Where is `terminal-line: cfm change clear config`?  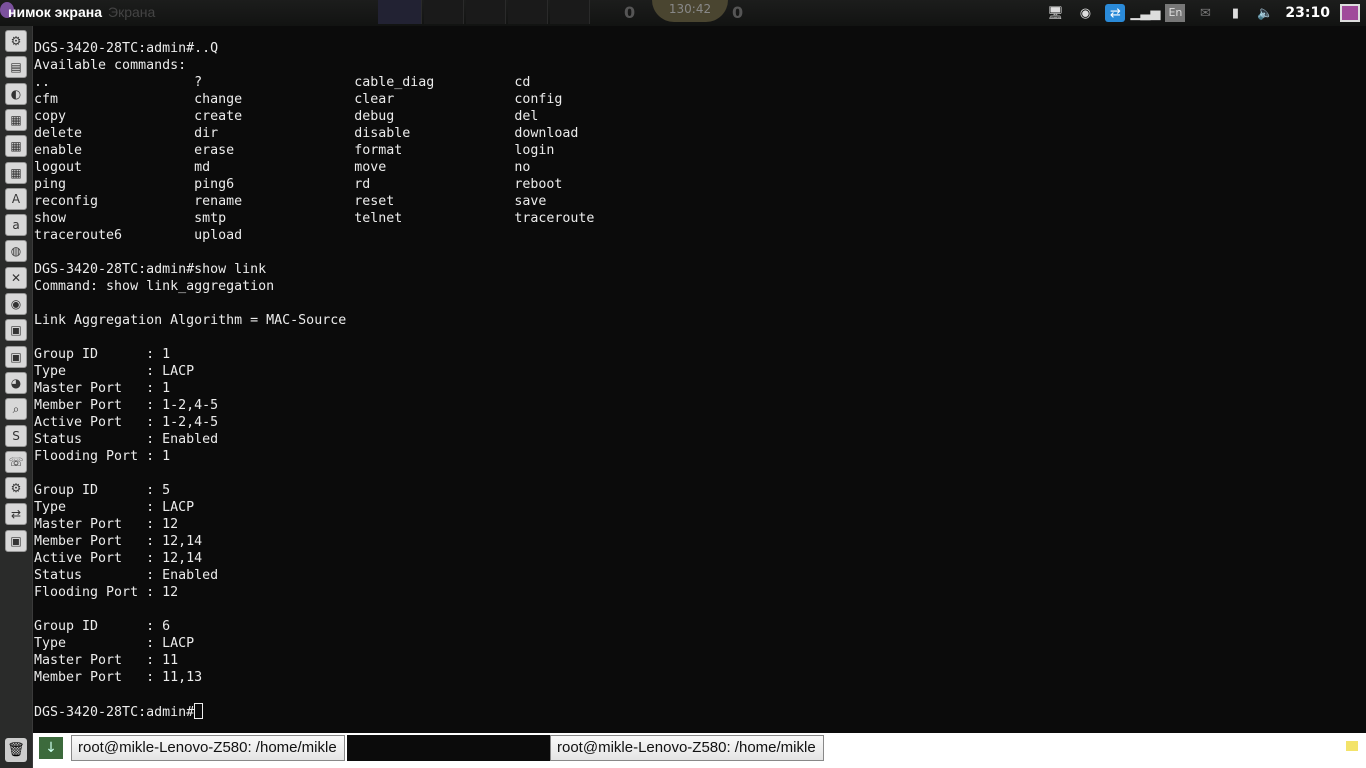
terminal-line: cfm change clear config is located at coordinates (298, 99).